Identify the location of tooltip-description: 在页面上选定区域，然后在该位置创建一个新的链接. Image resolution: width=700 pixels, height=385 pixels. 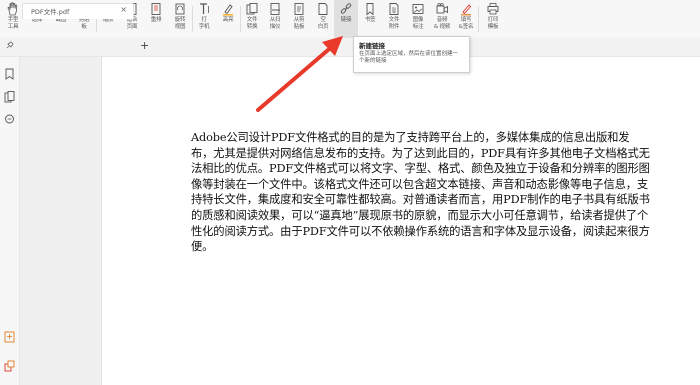
(409, 57).